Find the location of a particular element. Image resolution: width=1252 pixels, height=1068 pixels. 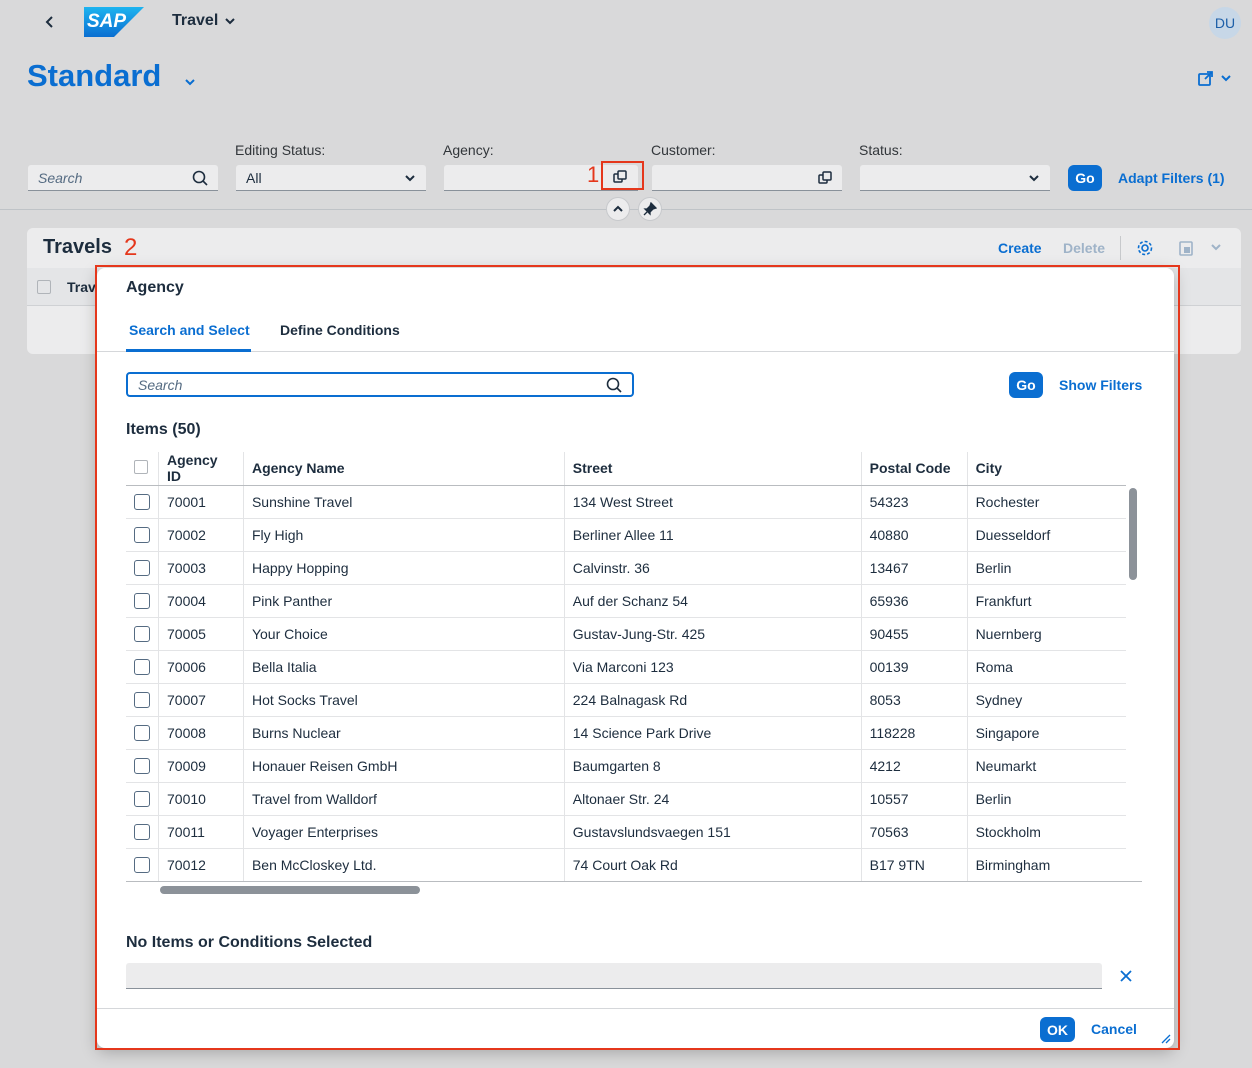

sap-logo-text: SAP is located at coordinates (107, 21).